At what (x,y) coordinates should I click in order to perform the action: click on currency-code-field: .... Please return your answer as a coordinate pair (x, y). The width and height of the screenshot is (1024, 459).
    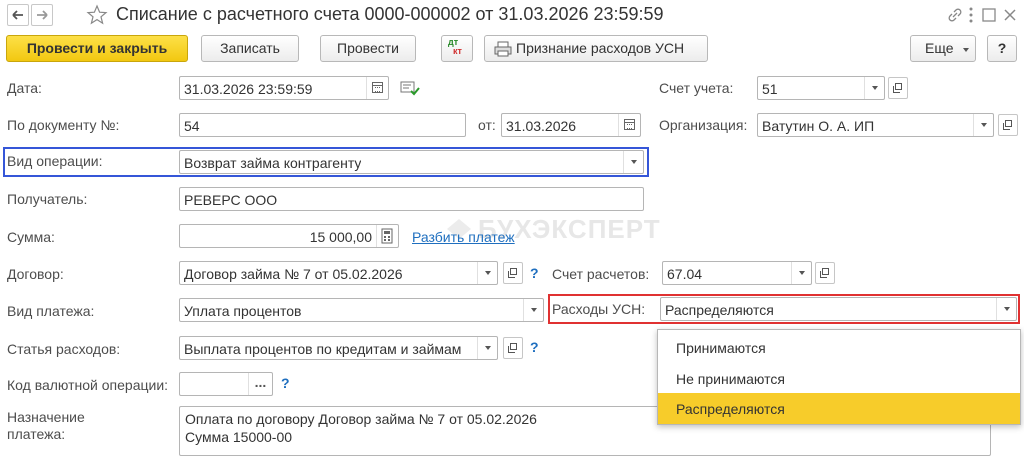
    Looking at the image, I should click on (226, 384).